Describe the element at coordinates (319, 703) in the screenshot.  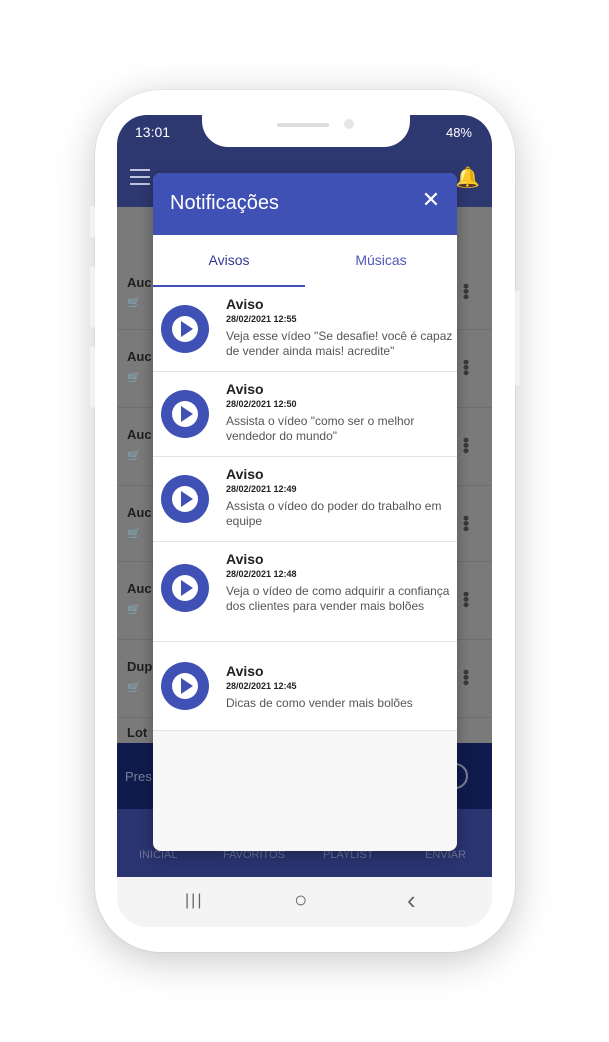
I see `notification-body: Dicas de como vender mais bolões` at that location.